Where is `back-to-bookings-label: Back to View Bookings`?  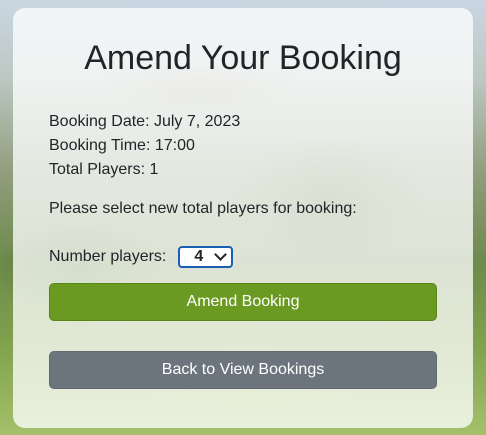 back-to-bookings-label: Back to View Bookings is located at coordinates (243, 369).